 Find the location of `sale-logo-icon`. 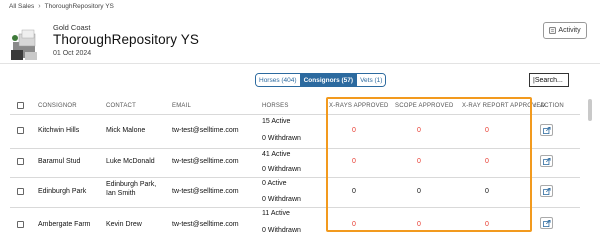

sale-logo-icon is located at coordinates (24, 44).